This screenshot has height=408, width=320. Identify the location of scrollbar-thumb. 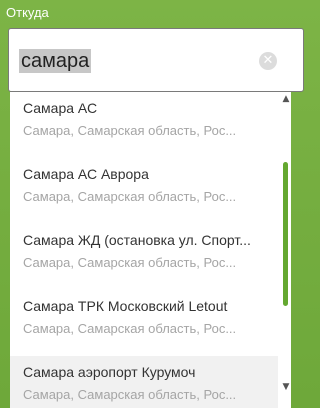
(285, 234).